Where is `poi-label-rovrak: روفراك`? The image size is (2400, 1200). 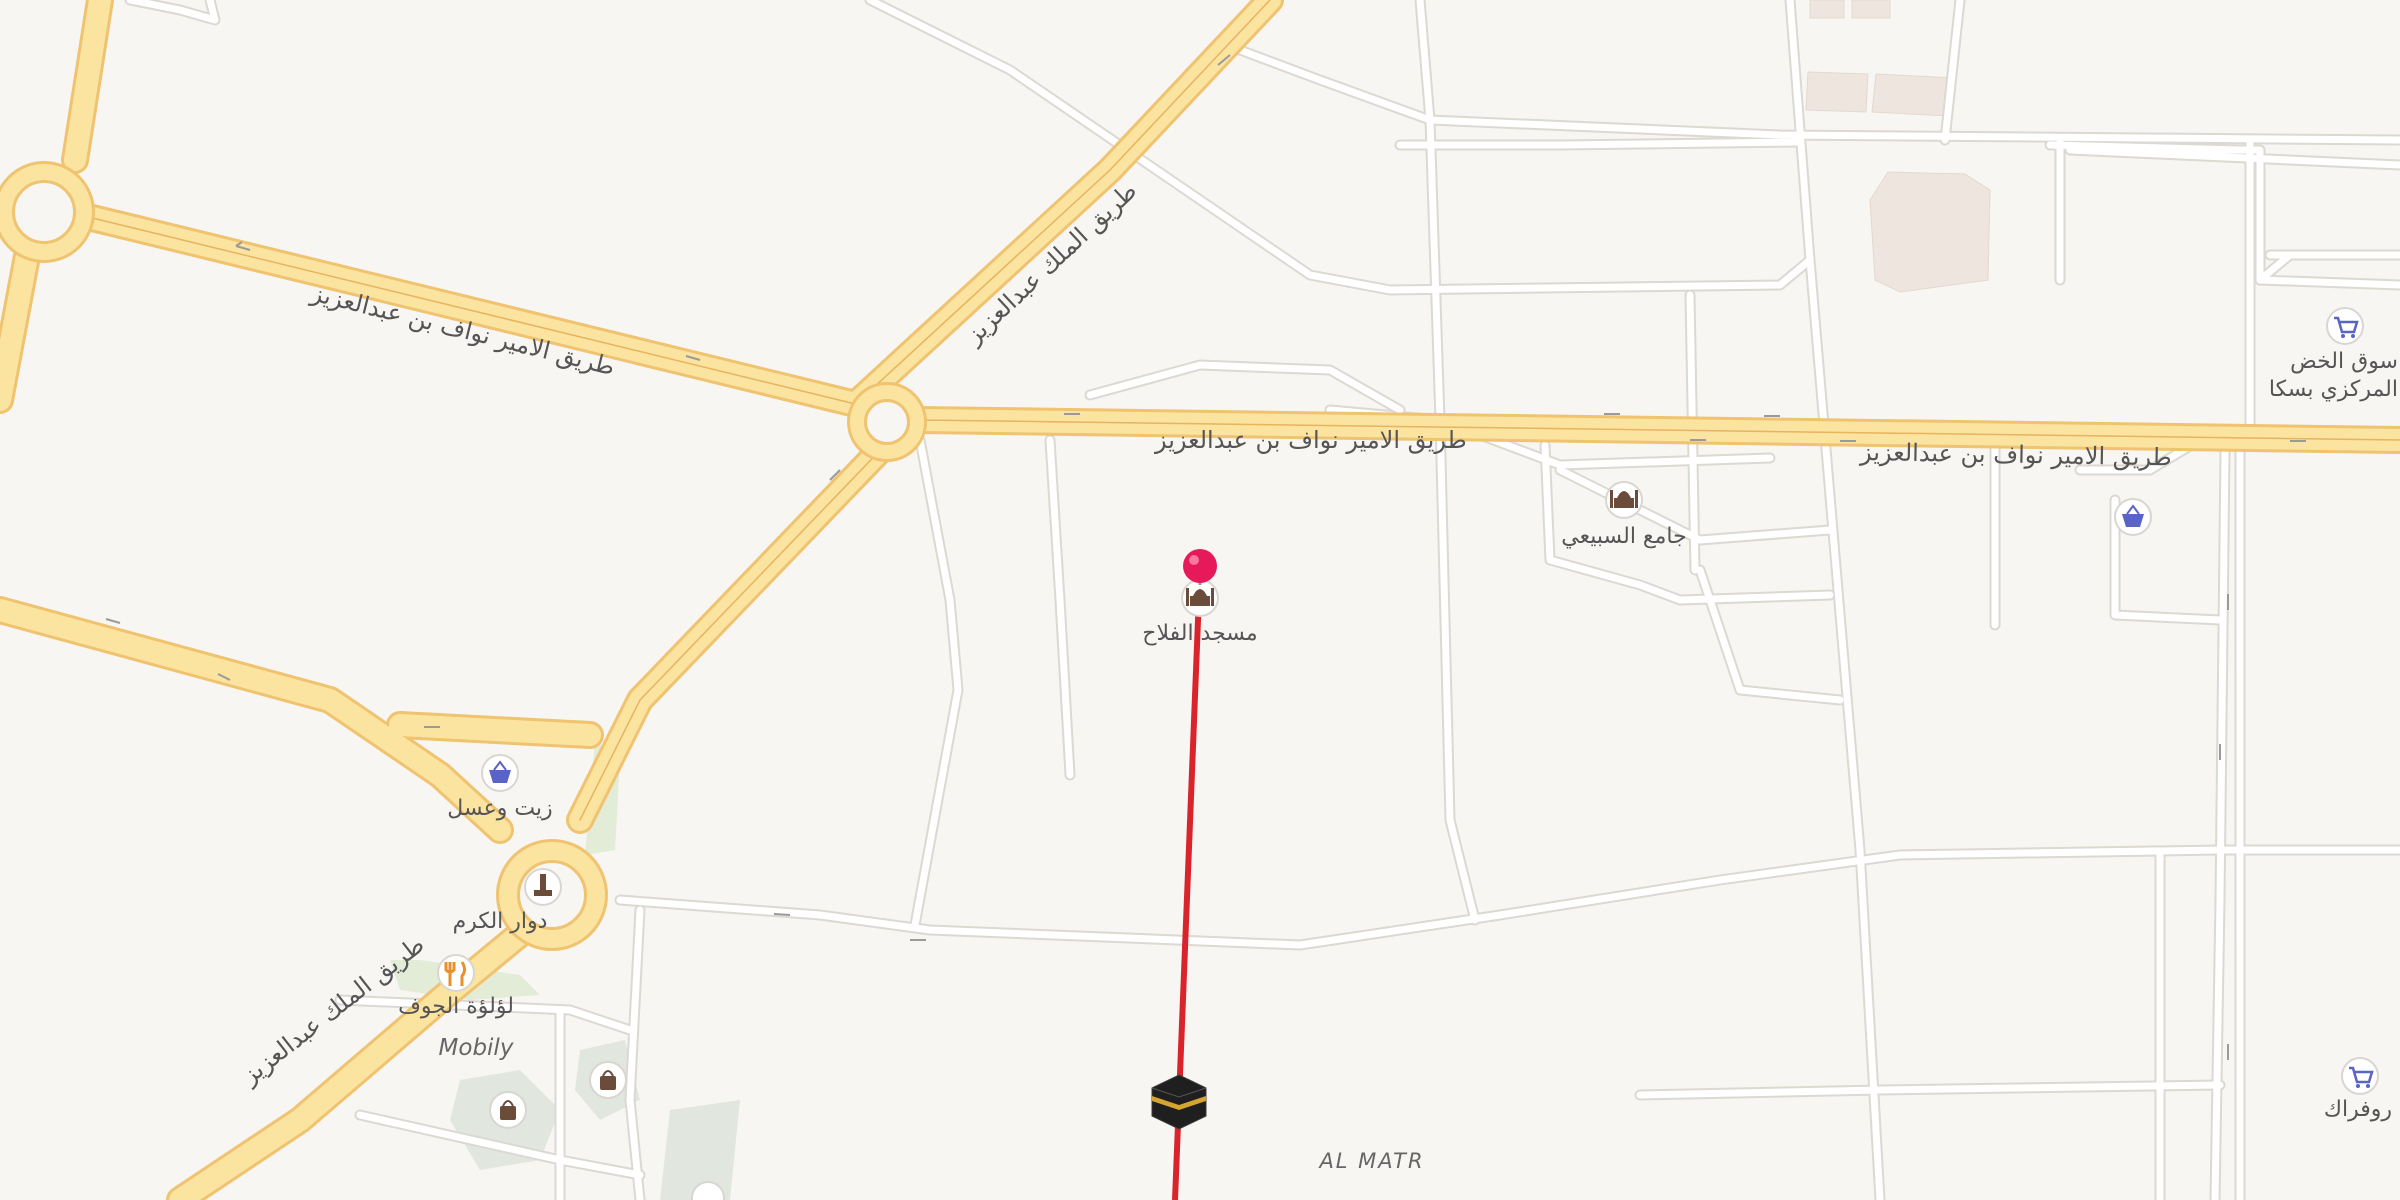 poi-label-rovrak: روفراك is located at coordinates (2358, 1109).